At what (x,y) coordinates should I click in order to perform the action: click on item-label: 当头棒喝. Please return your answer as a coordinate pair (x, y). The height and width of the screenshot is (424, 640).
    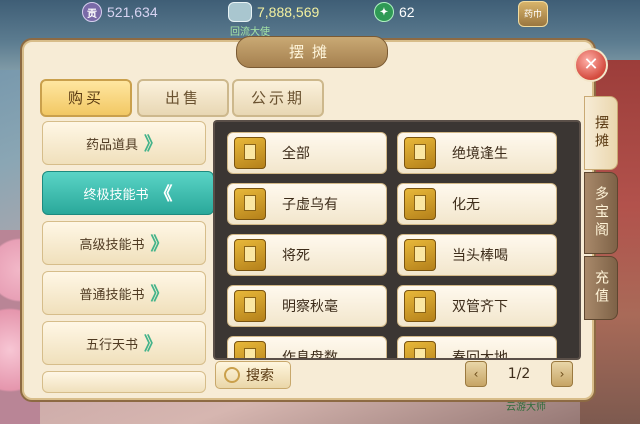
    Looking at the image, I should click on (480, 256).